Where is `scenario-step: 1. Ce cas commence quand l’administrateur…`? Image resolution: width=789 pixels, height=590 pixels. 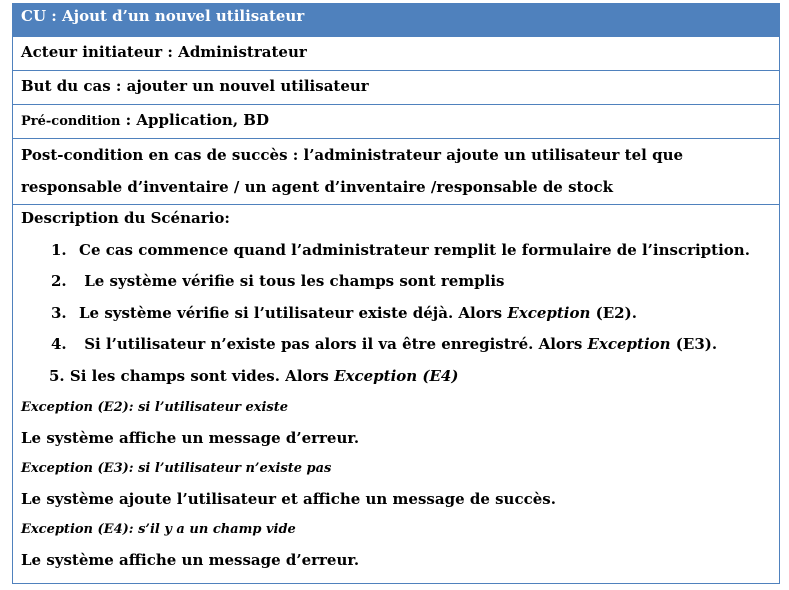 scenario-step: 1. Ce cas commence quand l’administrateur… is located at coordinates (400, 253).